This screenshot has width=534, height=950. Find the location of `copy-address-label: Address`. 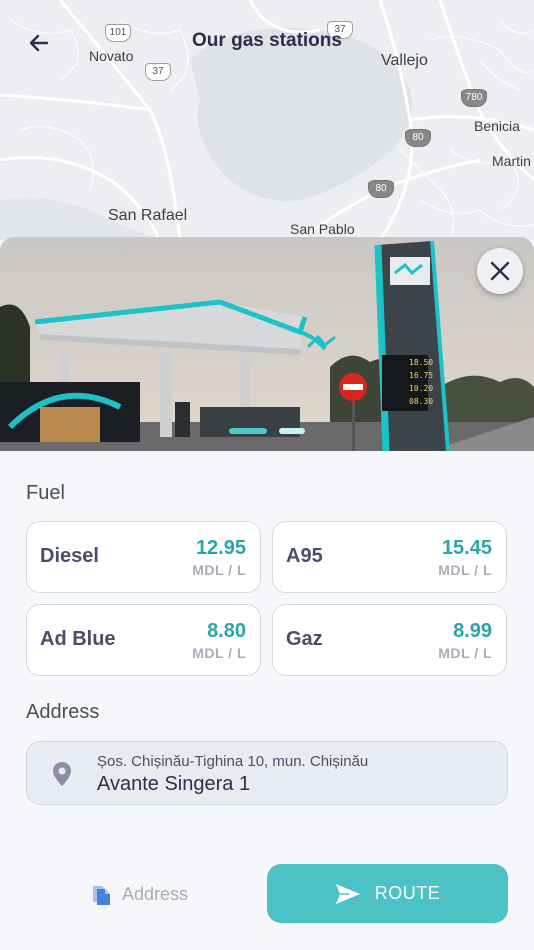

copy-address-label: Address is located at coordinates (155, 893).